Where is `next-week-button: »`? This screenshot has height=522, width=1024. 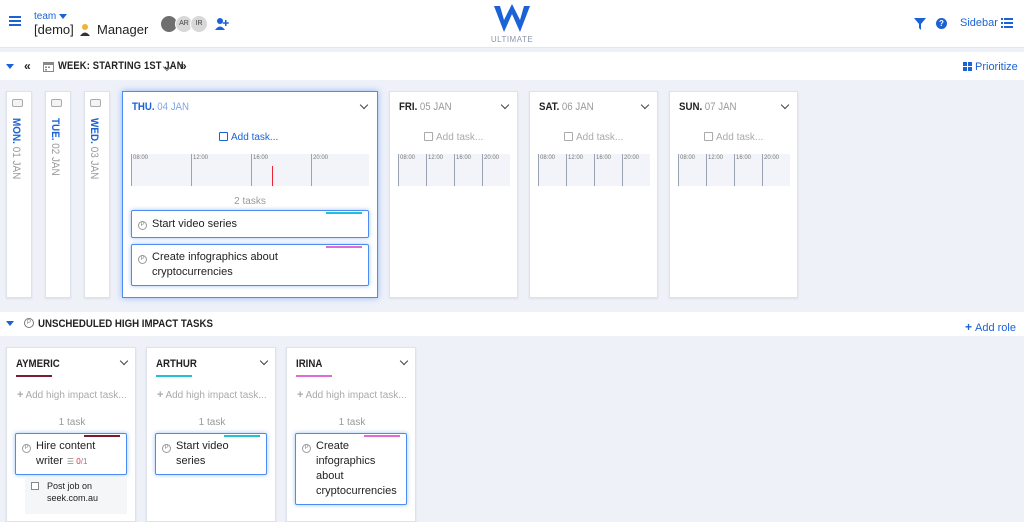
next-week-button: » is located at coordinates (183, 66).